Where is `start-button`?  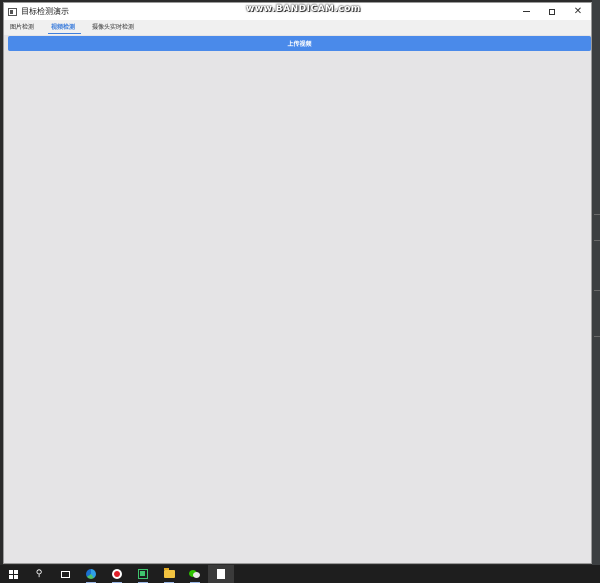 start-button is located at coordinates (13, 574).